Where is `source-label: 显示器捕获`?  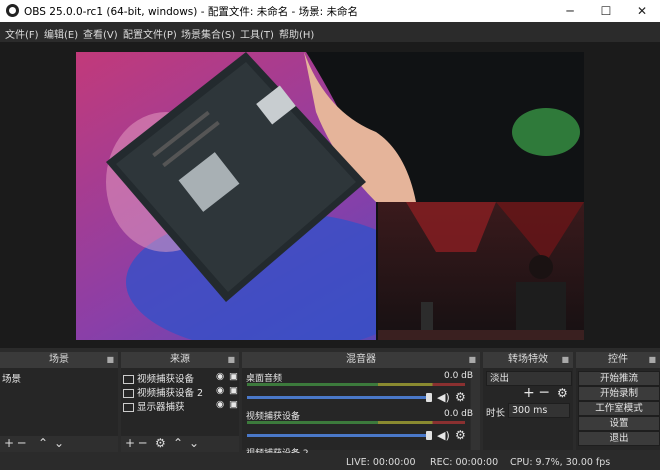 source-label: 显示器捕获 is located at coordinates (161, 407).